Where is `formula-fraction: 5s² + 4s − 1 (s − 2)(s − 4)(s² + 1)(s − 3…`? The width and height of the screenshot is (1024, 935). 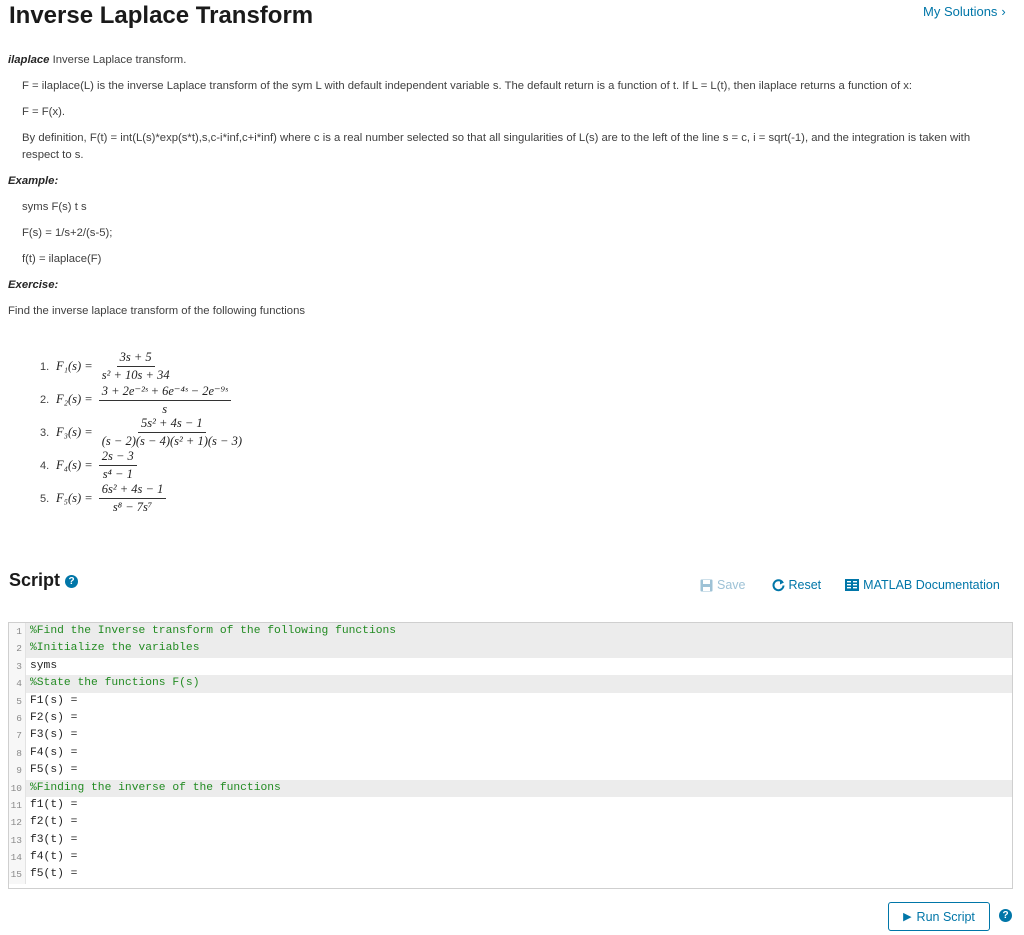
formula-fraction: 5s² + 4s − 1 (s − 2)(s − 4)(s² + 1)(s − 3… is located at coordinates (172, 432).